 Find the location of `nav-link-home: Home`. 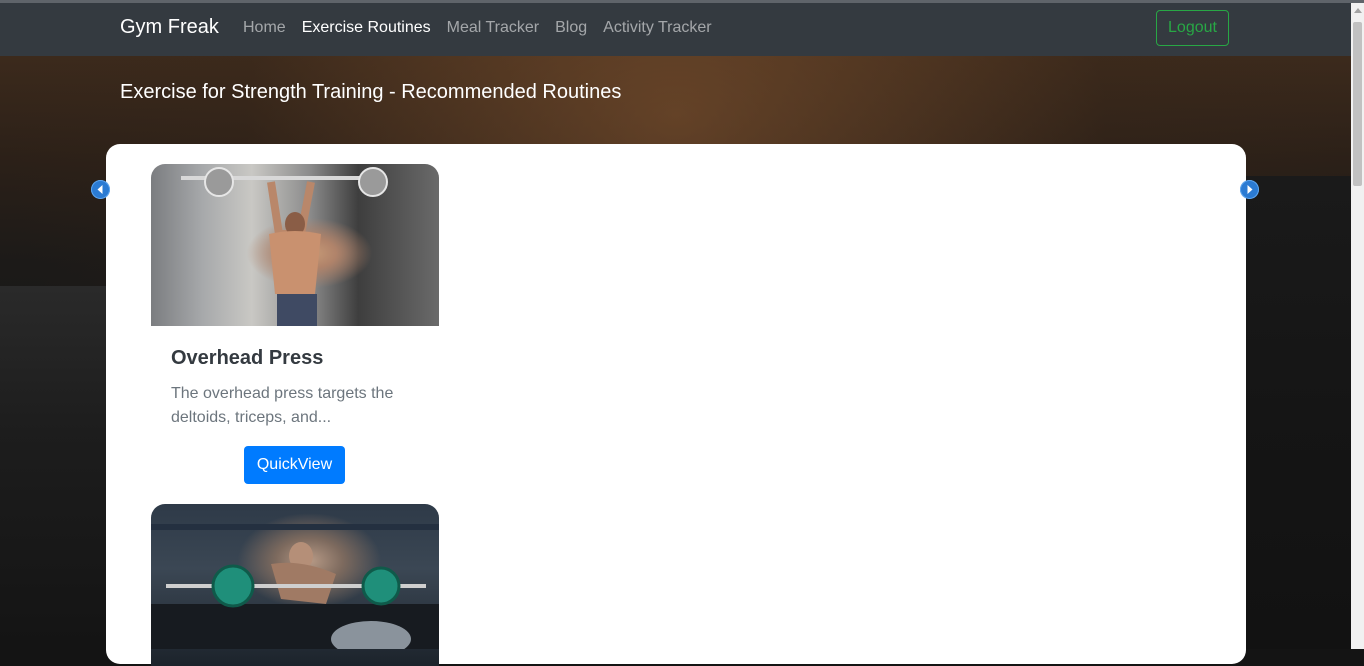

nav-link-home: Home is located at coordinates (264, 28).